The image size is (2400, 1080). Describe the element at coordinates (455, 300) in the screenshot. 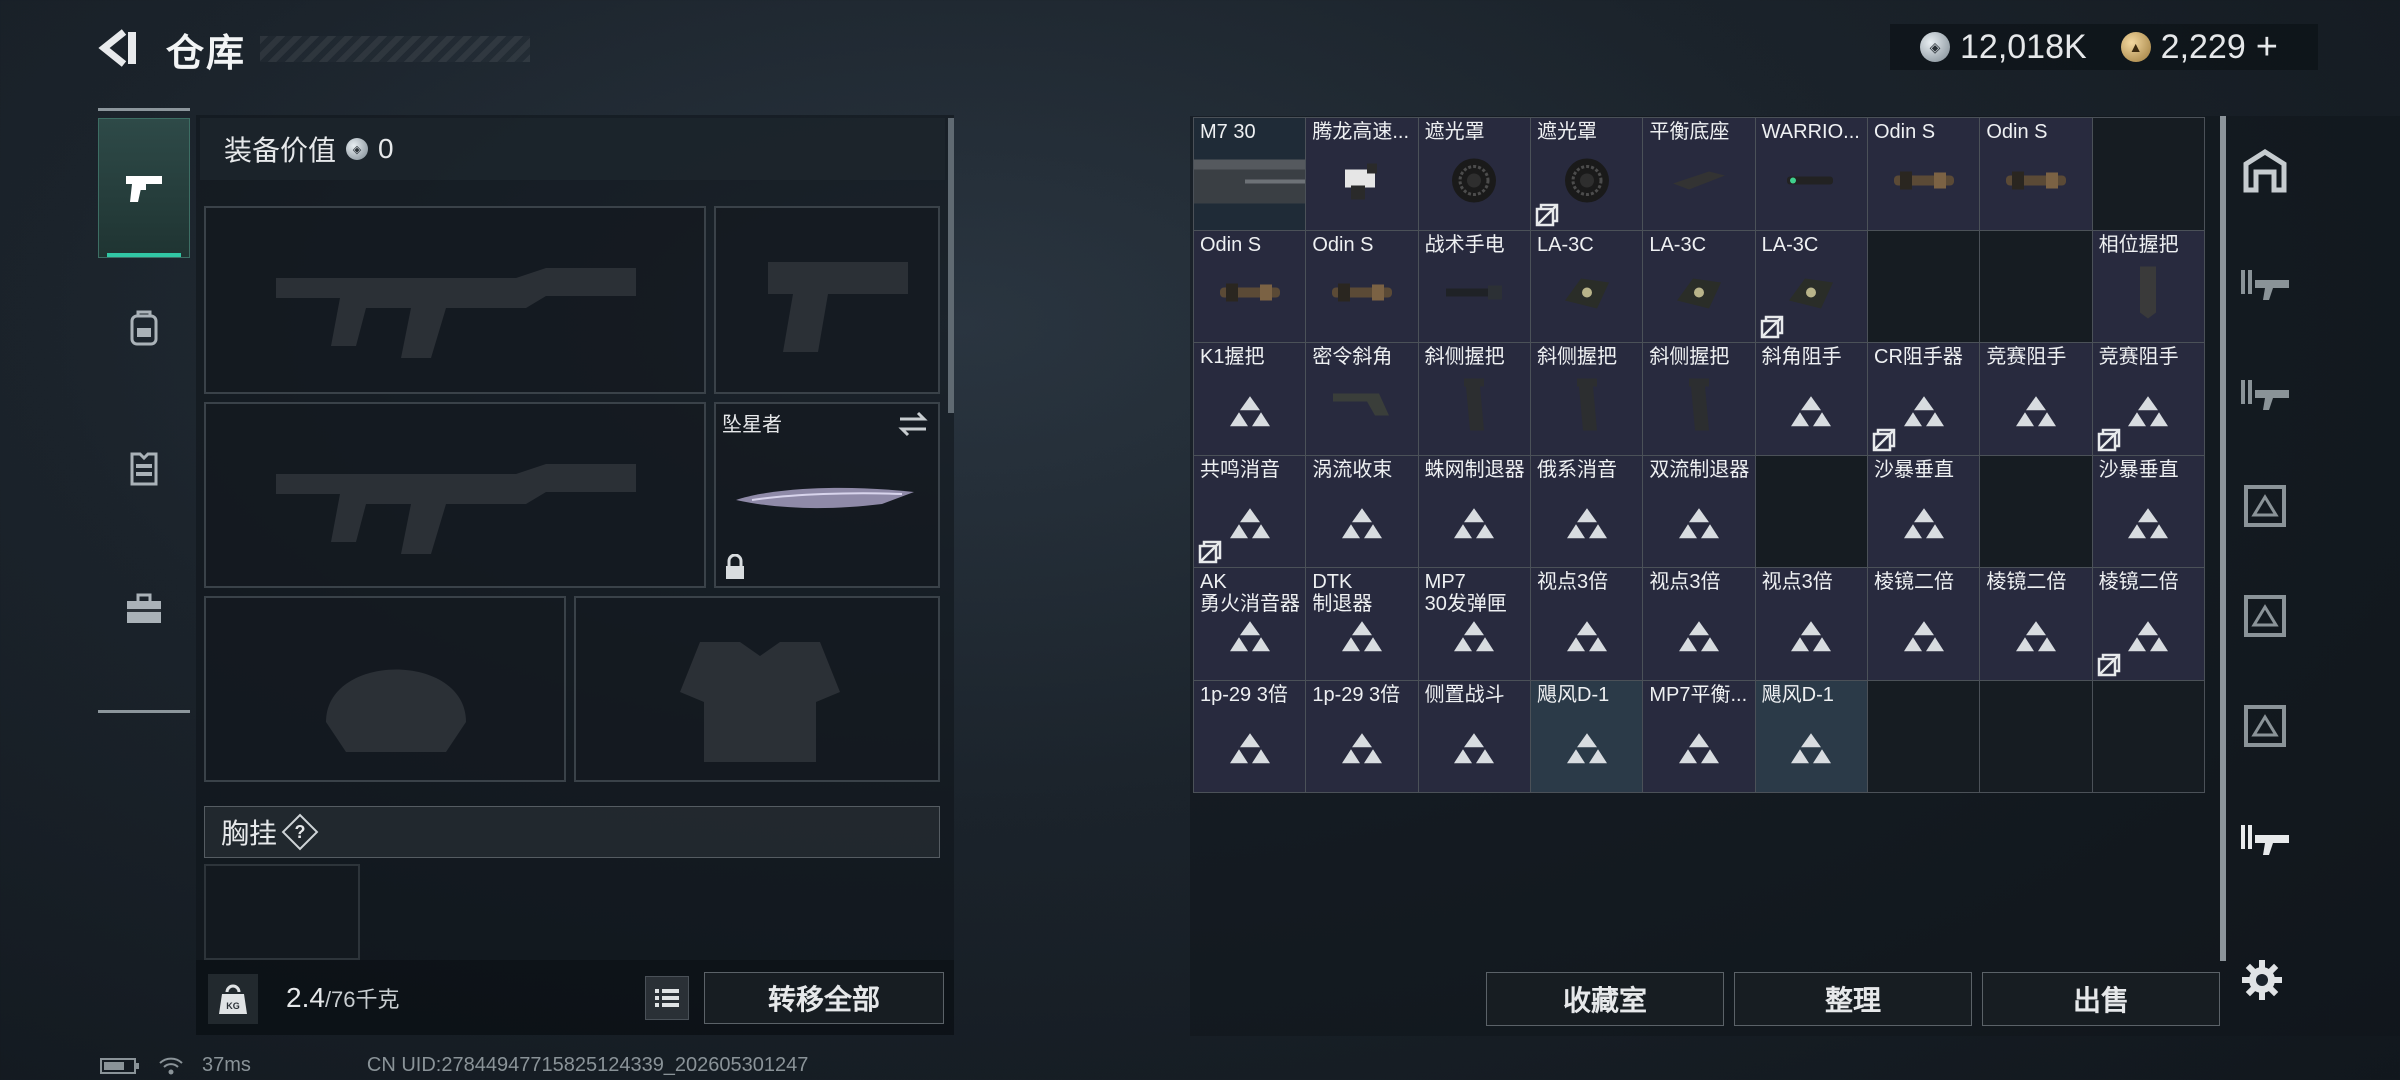

I see `primary-weapon-slot` at that location.